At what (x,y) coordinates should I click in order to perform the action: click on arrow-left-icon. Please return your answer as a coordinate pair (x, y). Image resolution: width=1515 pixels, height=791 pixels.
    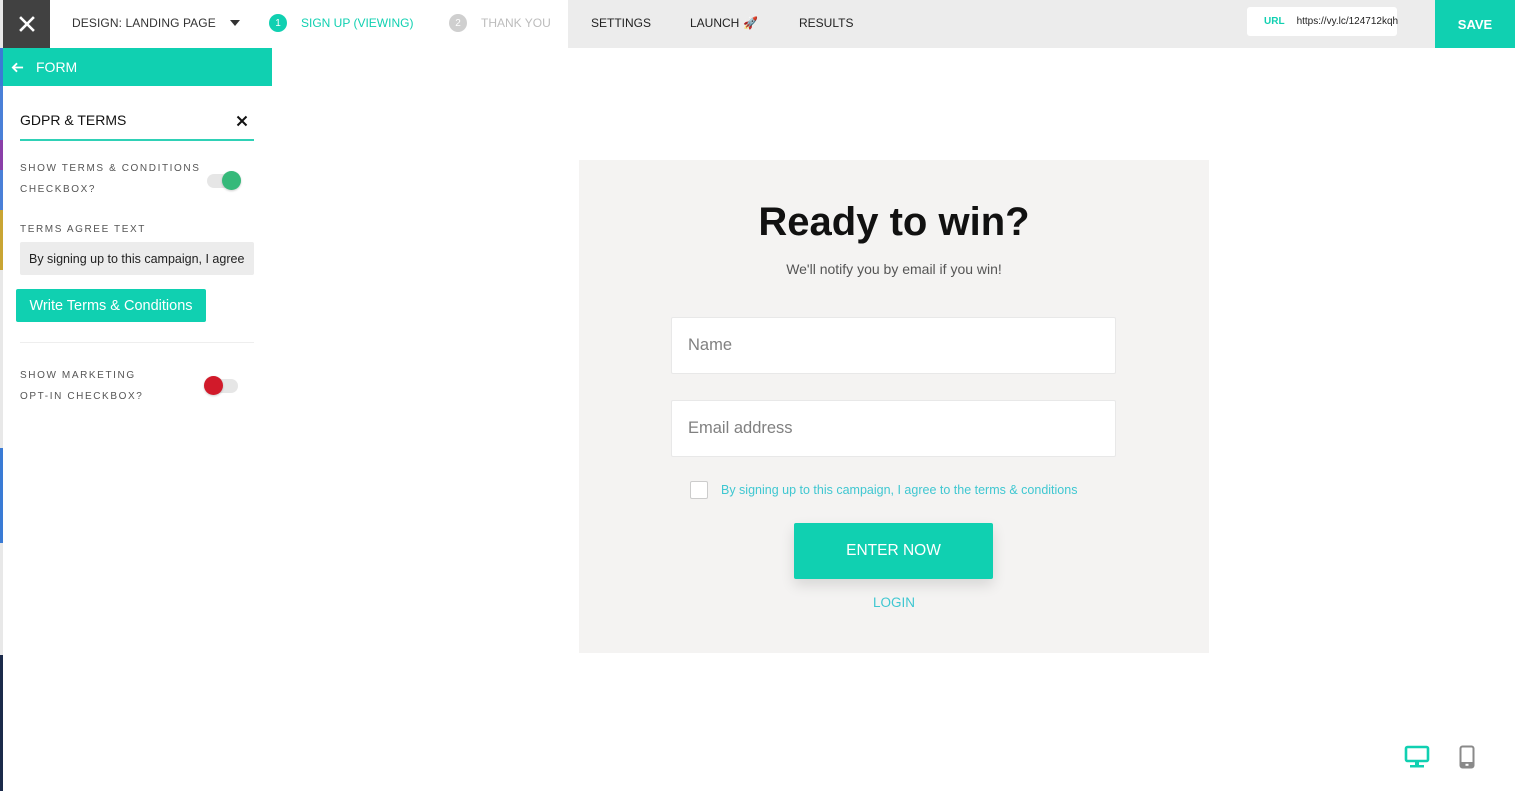
    Looking at the image, I should click on (17, 67).